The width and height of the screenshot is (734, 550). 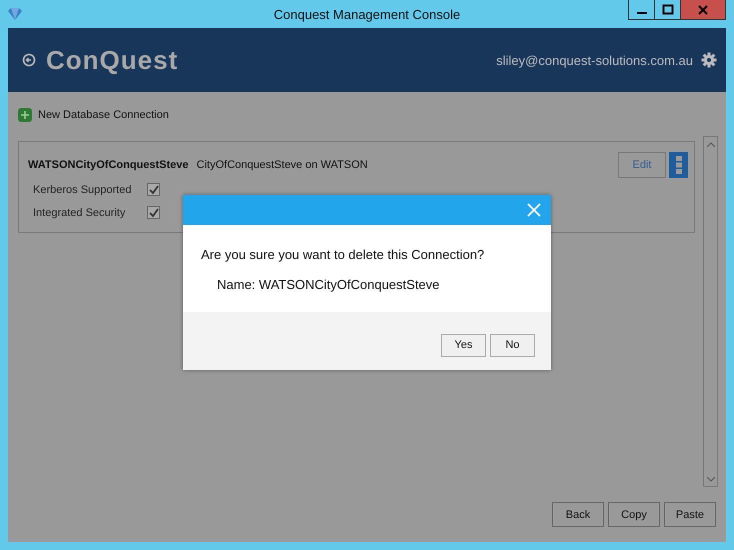 I want to click on dialog-message: Are you sure you want to delete this Connection?, so click(x=343, y=254).